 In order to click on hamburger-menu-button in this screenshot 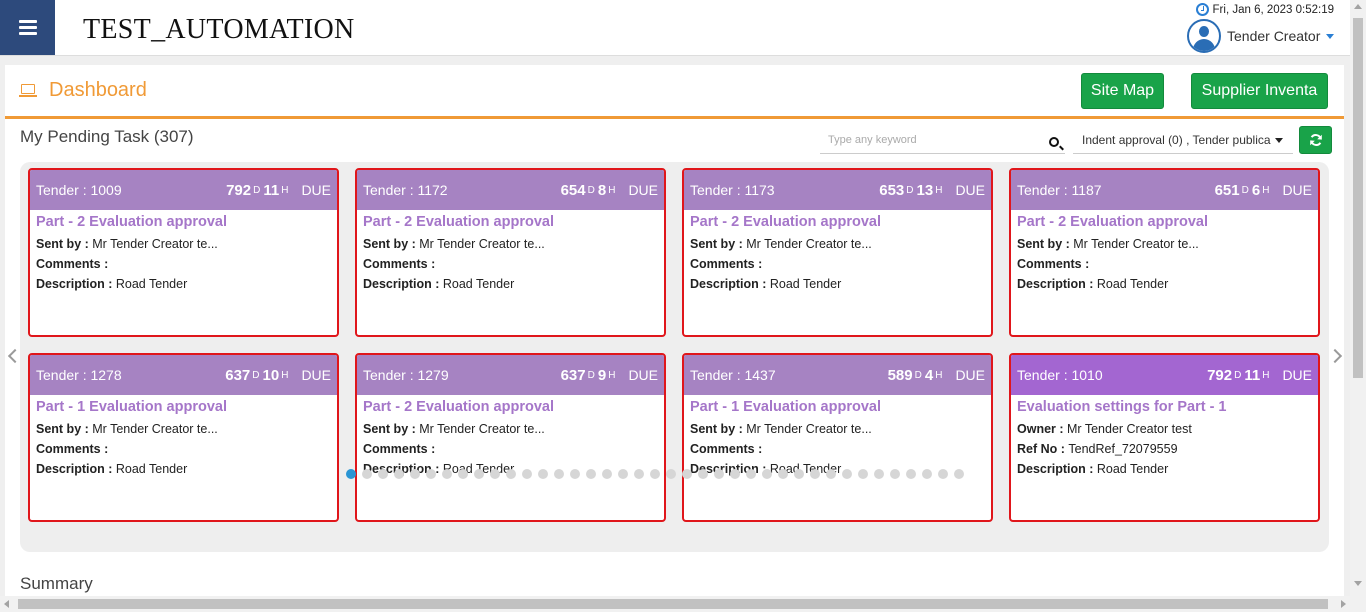, I will do `click(27, 27)`.